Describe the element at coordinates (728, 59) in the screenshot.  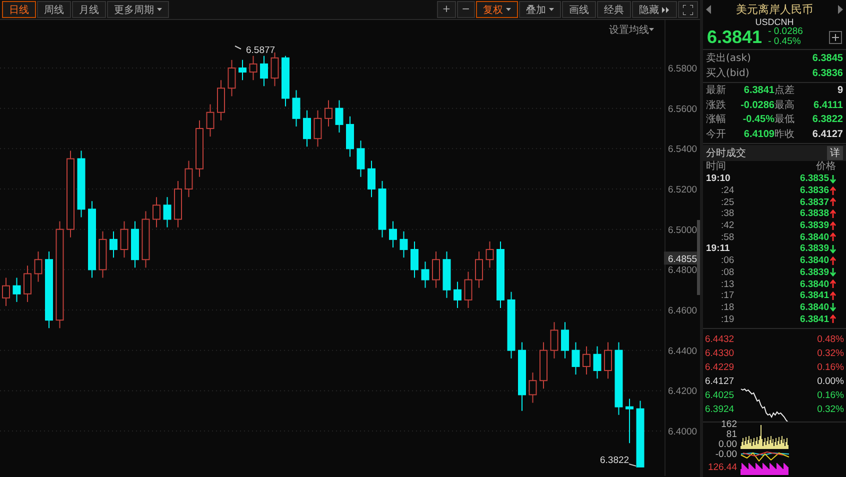
I see `quote-label: 卖出(ask)` at that location.